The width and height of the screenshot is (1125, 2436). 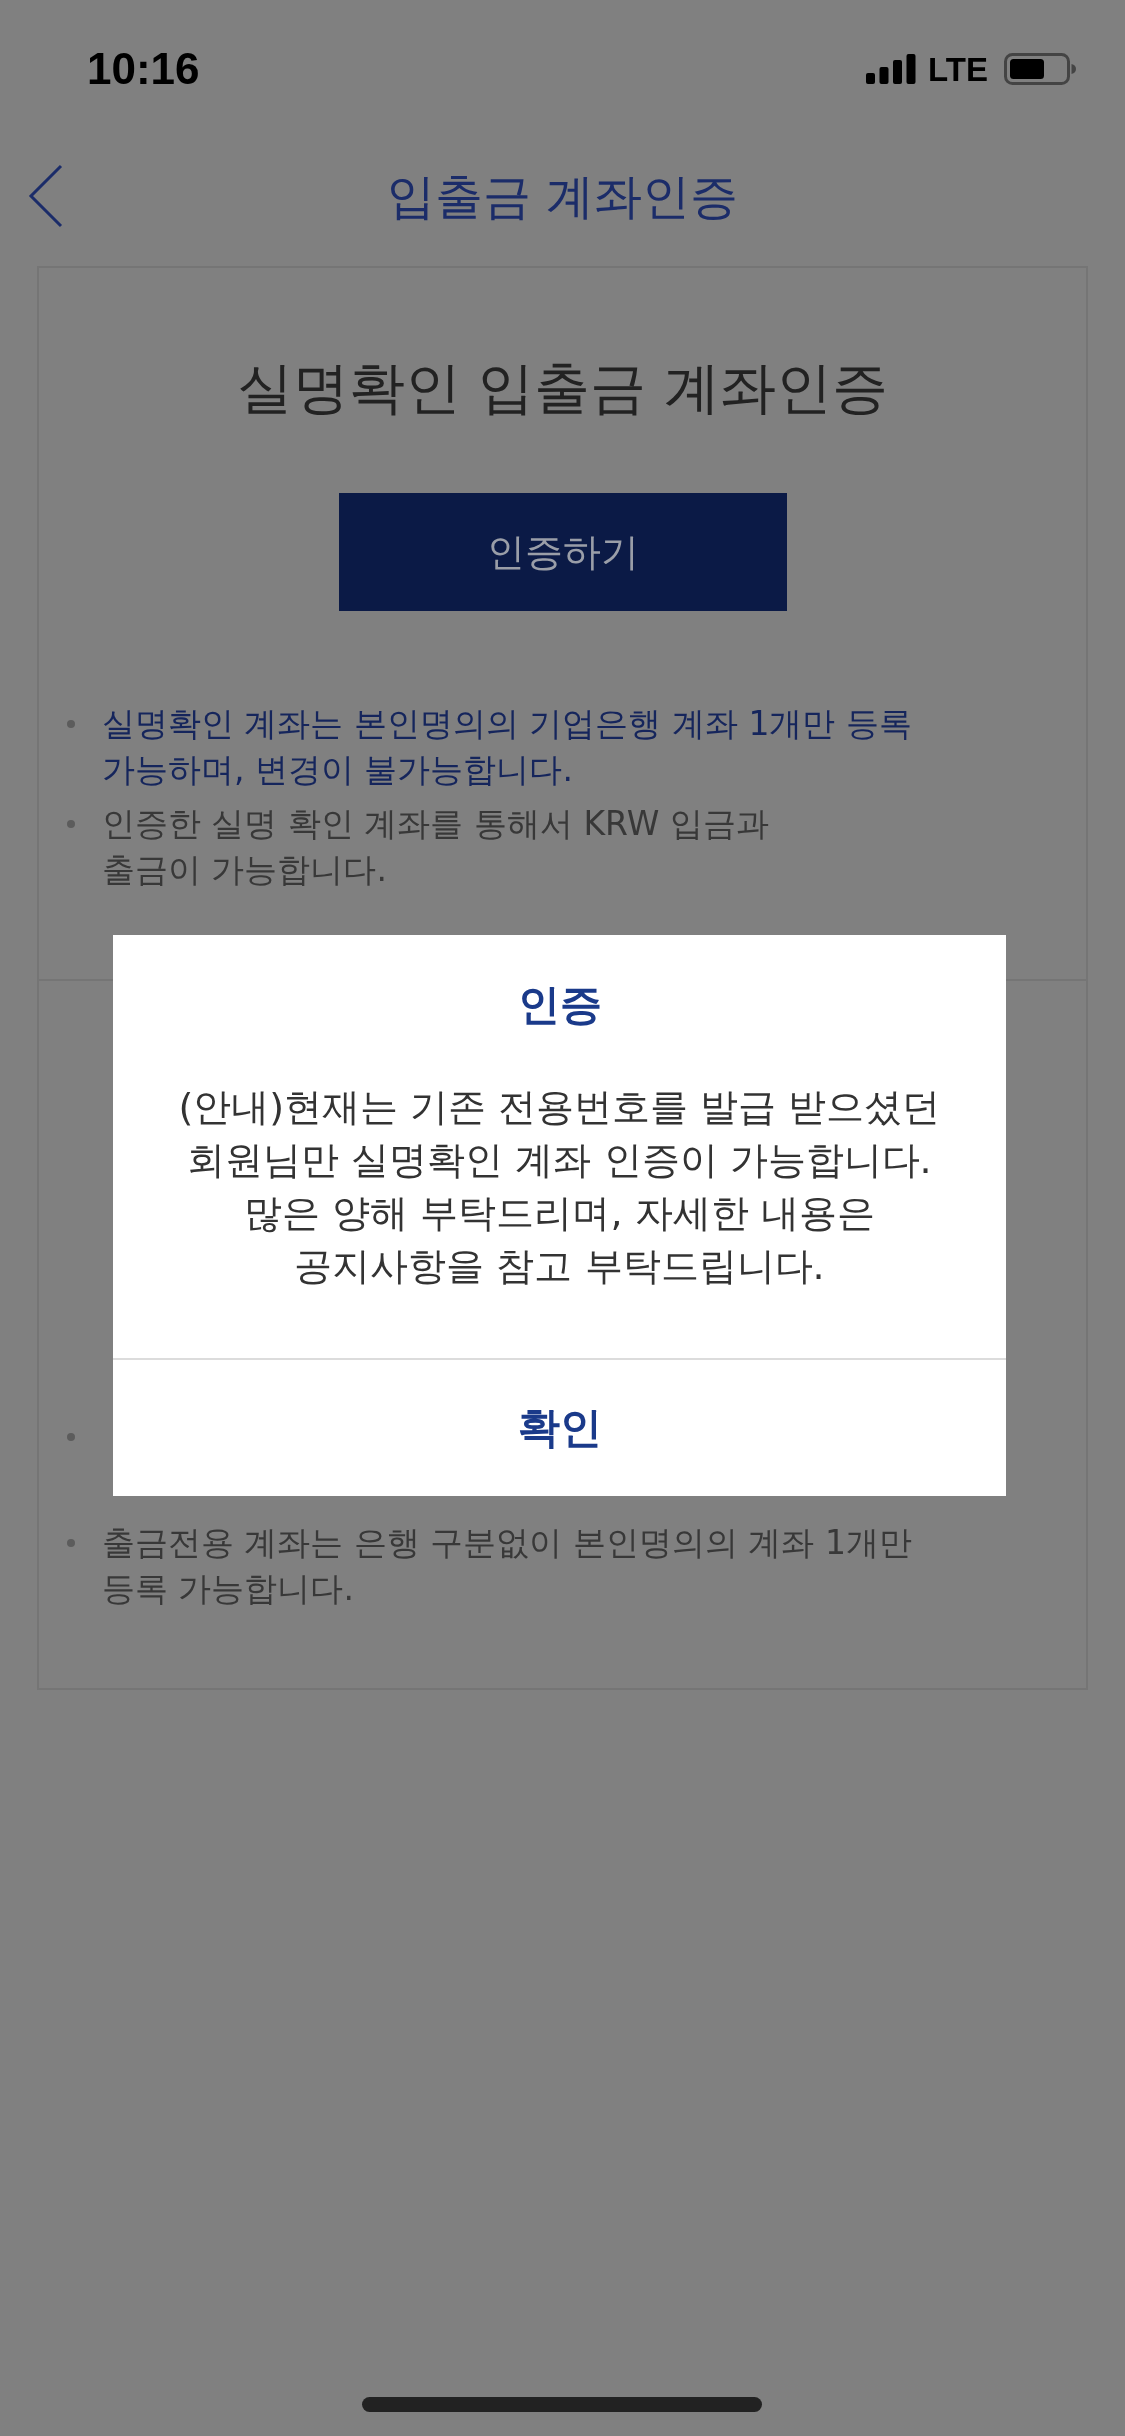 I want to click on battery-icon, so click(x=1040, y=69).